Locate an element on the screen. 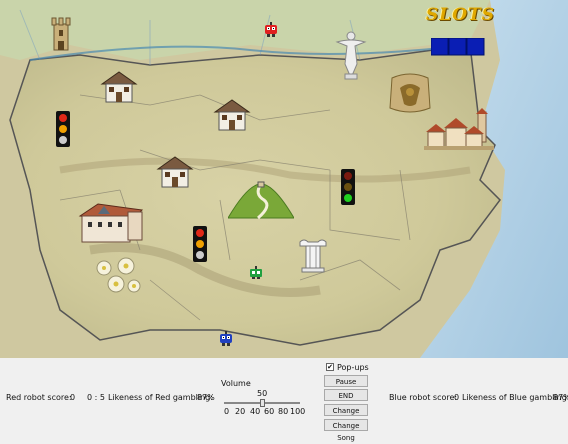 The image size is (568, 444). volume-thumb is located at coordinates (262, 403).